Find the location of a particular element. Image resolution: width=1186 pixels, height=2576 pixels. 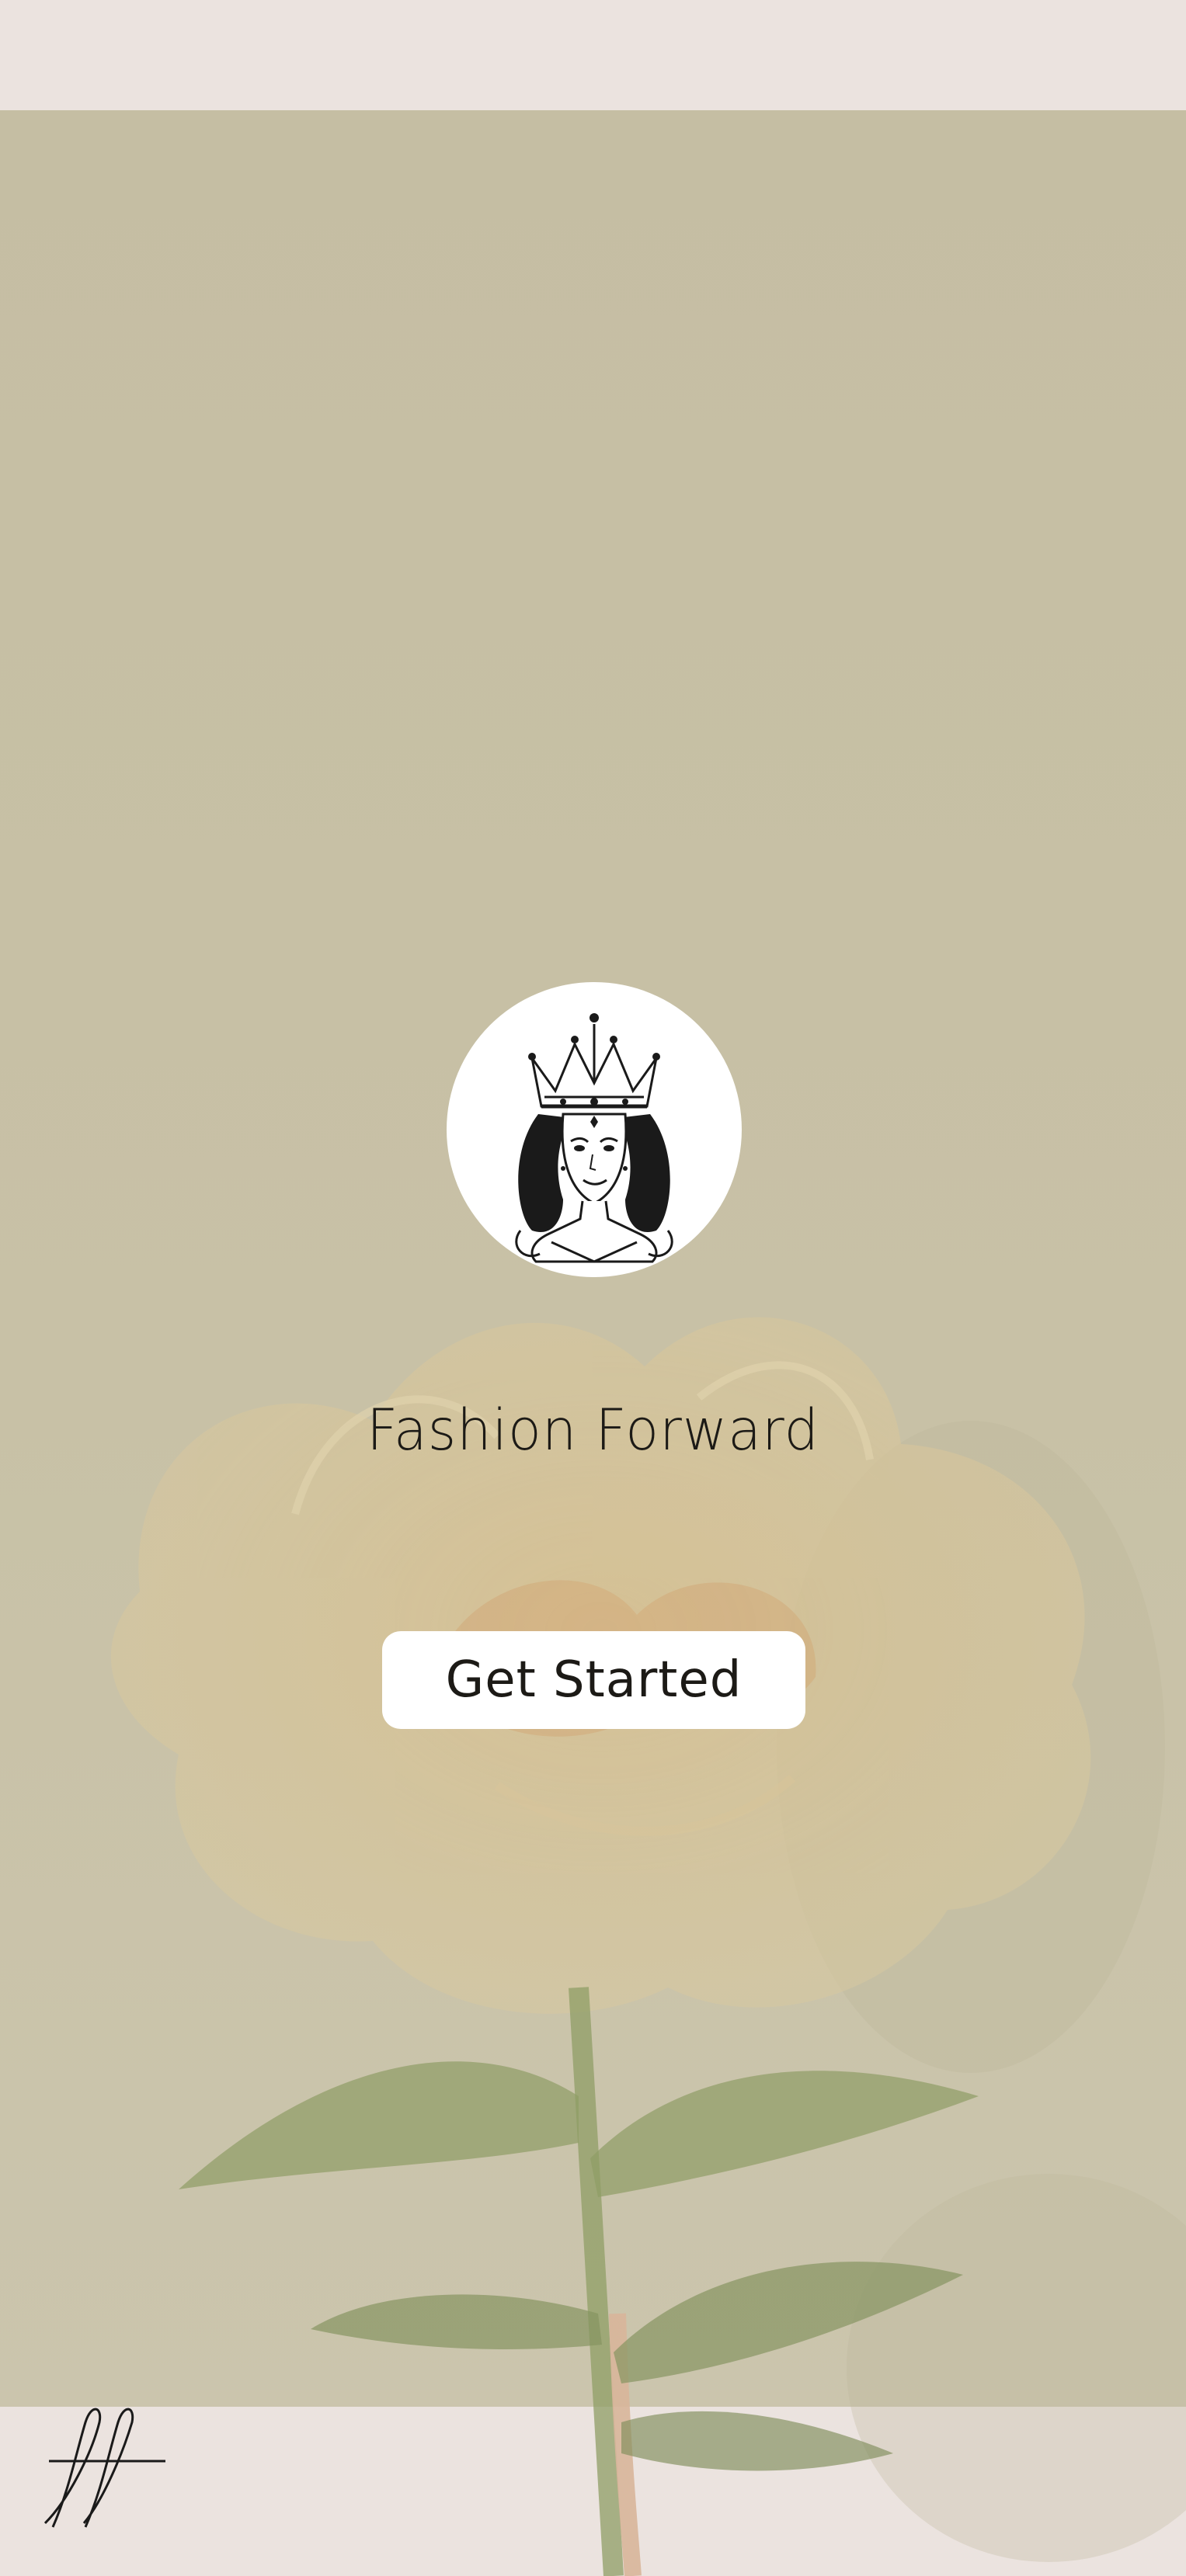

logo-badge is located at coordinates (594, 1129).